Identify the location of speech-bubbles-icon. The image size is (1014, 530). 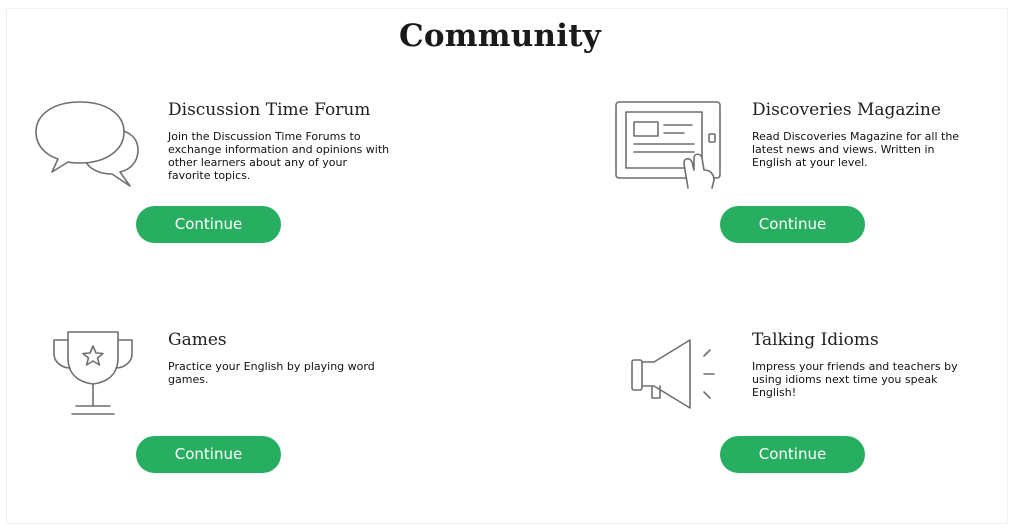
(90, 144).